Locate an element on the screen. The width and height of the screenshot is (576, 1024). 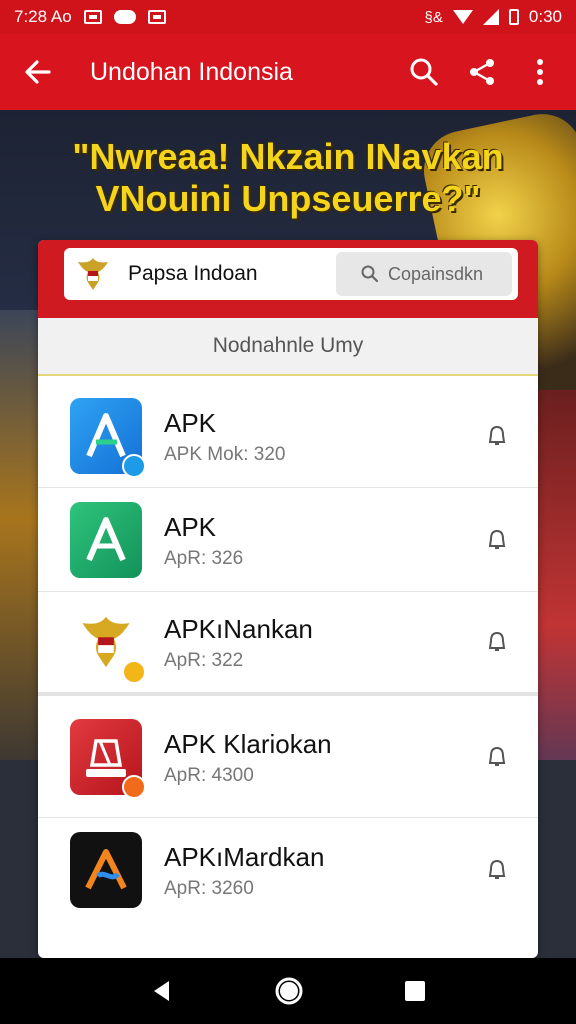
recents-square-icon is located at coordinates (415, 991).